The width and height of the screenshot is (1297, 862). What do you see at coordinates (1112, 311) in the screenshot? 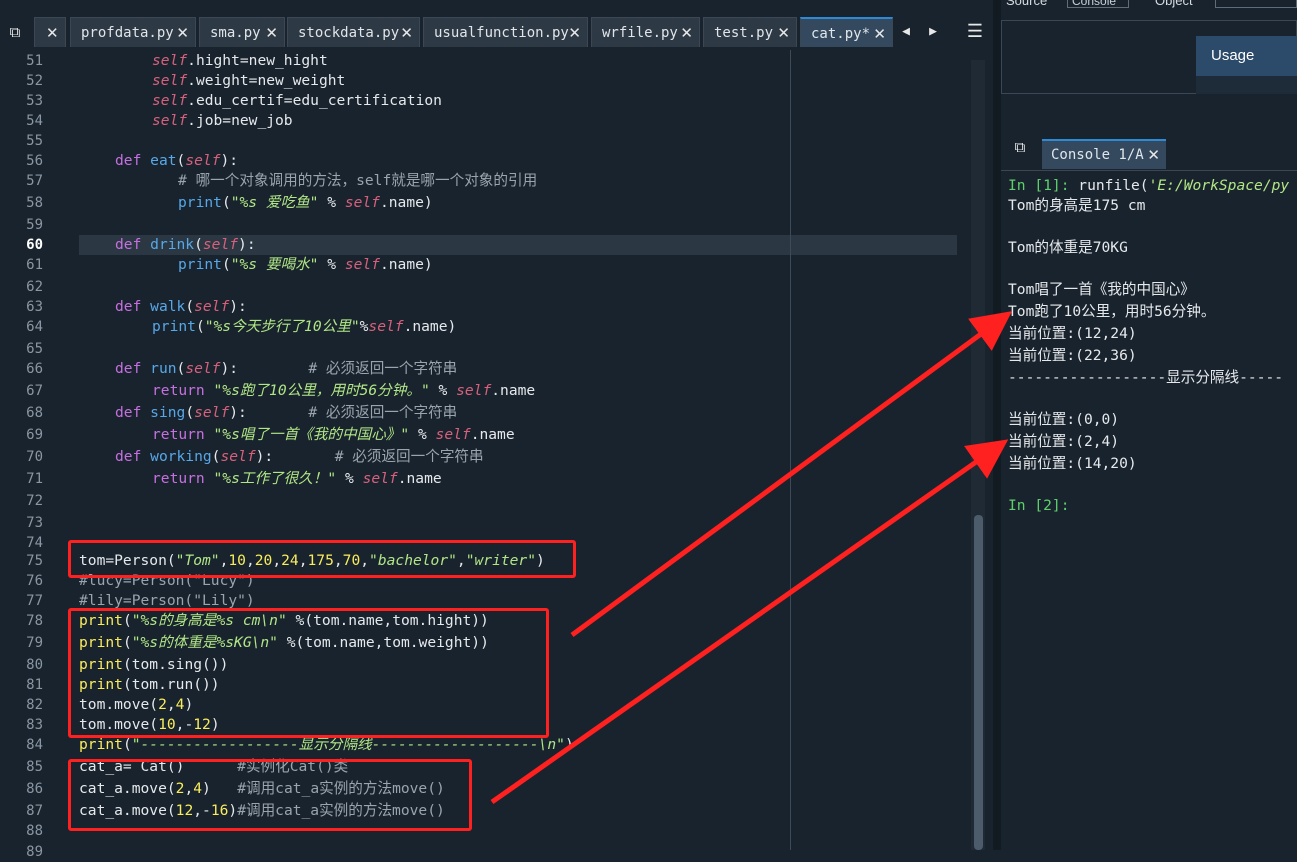
I see `console-line: Tom跑了10公里，用时56分钟。` at bounding box center [1112, 311].